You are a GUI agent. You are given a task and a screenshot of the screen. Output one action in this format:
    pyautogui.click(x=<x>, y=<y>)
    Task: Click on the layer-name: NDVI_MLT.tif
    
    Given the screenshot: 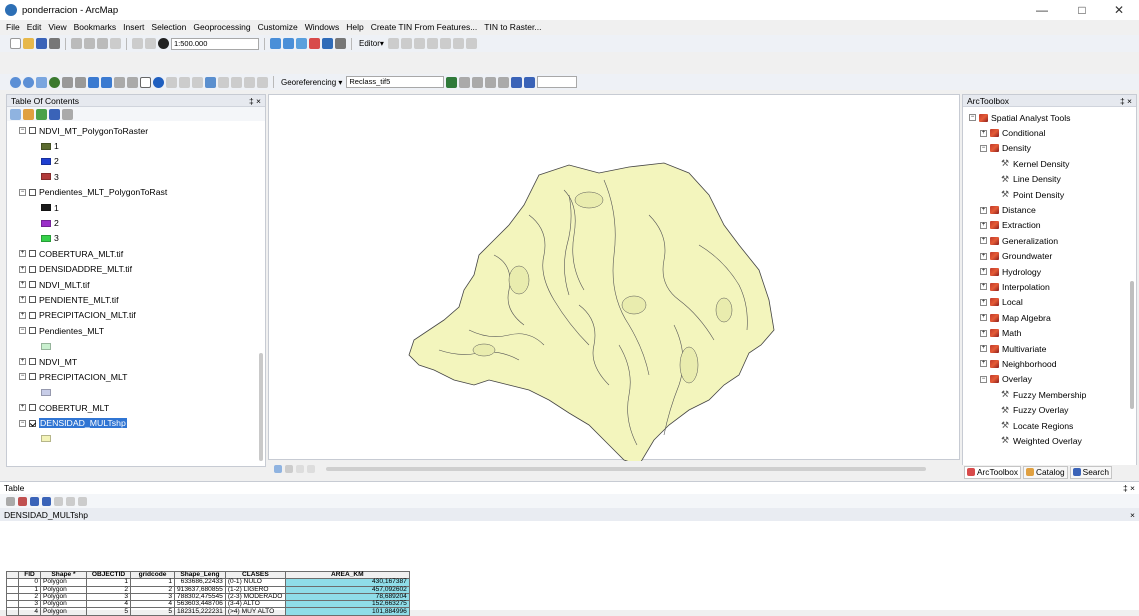 What is the action you would take?
    pyautogui.click(x=64, y=285)
    